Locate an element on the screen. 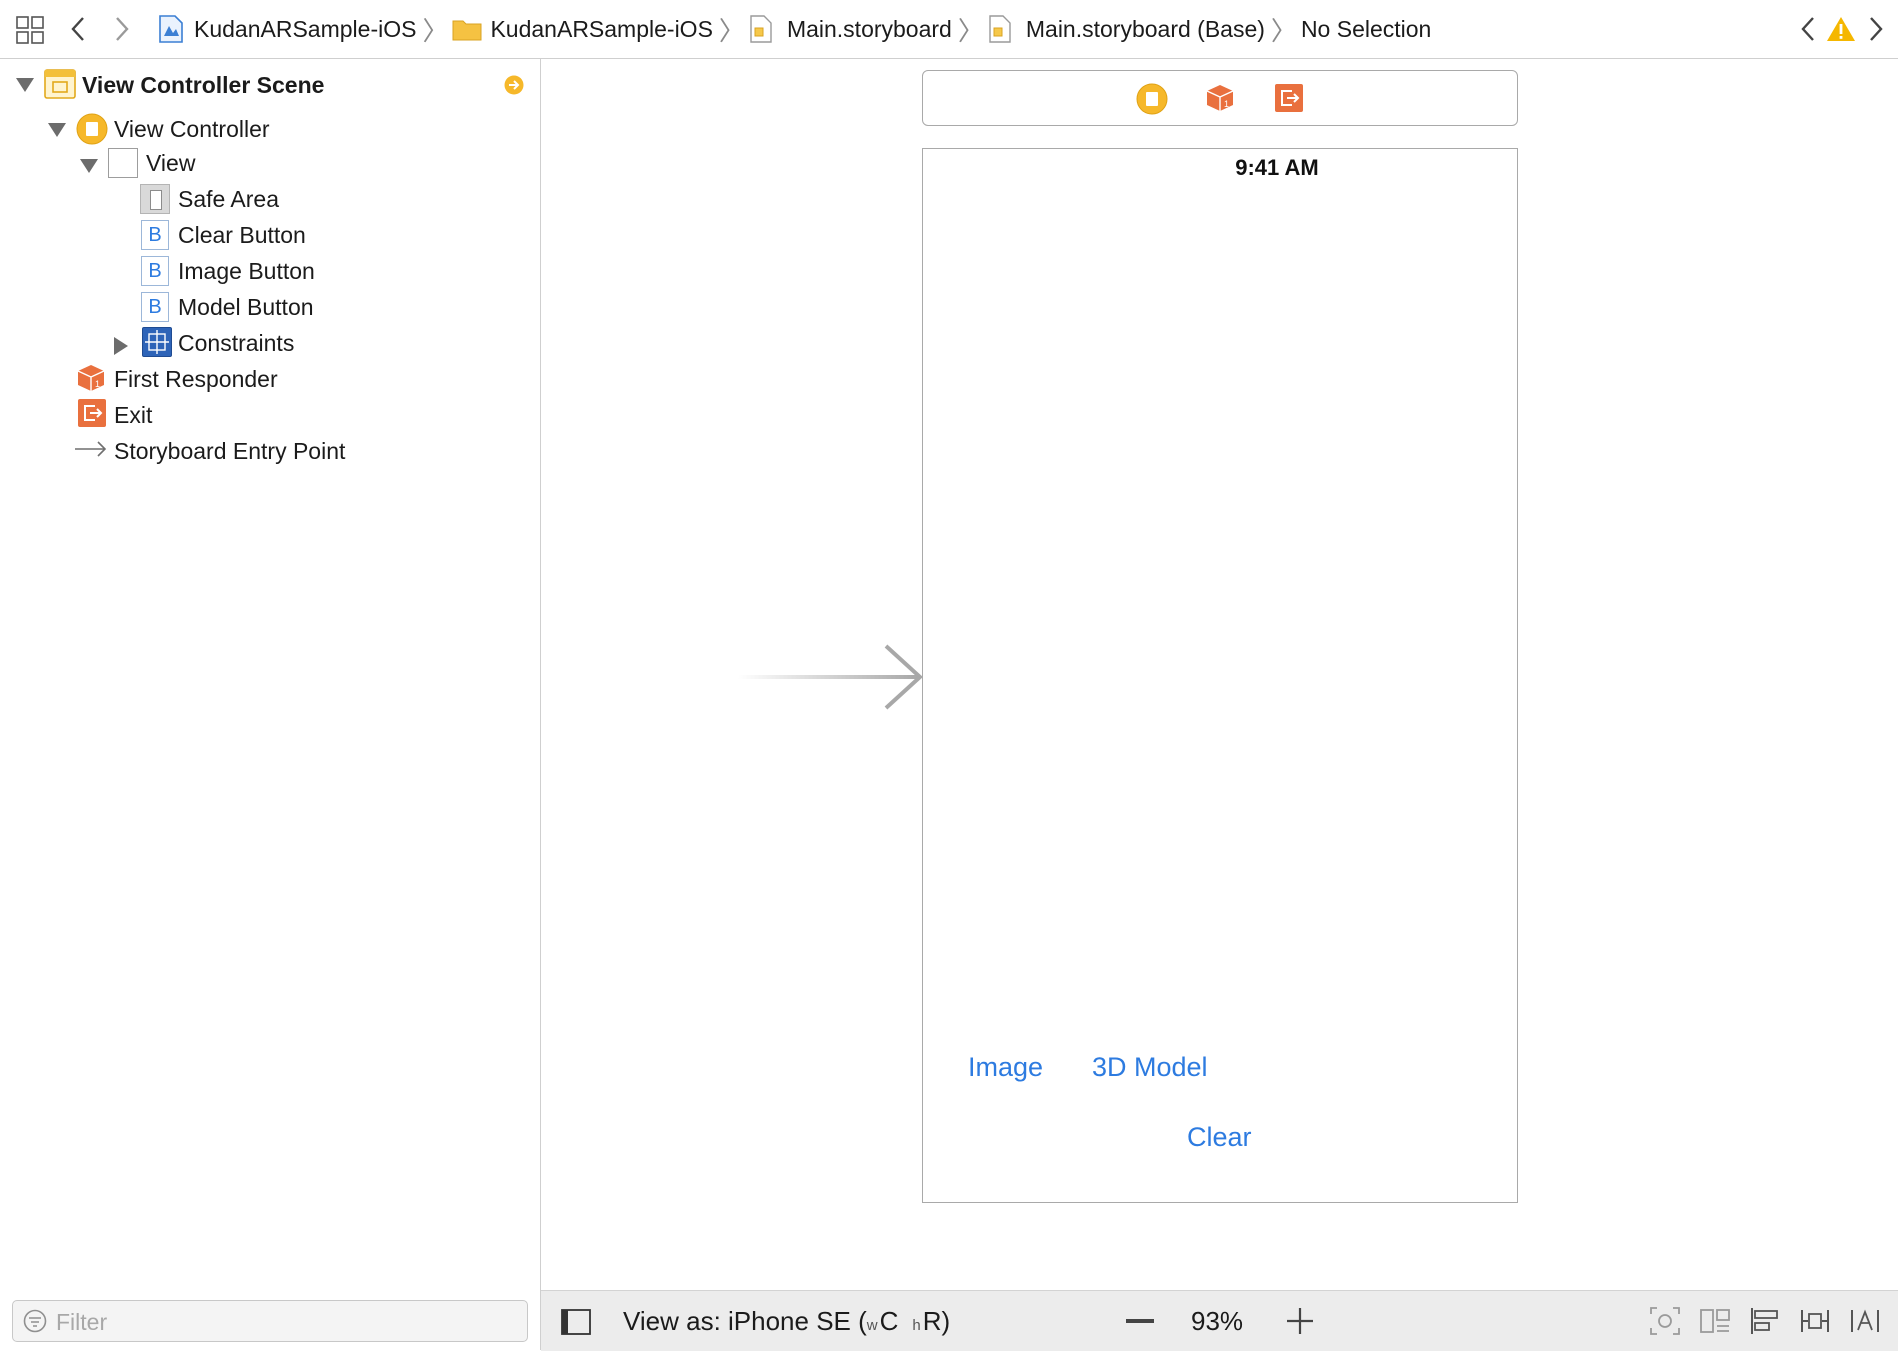  zoom-level: 93% is located at coordinates (1217, 1320).